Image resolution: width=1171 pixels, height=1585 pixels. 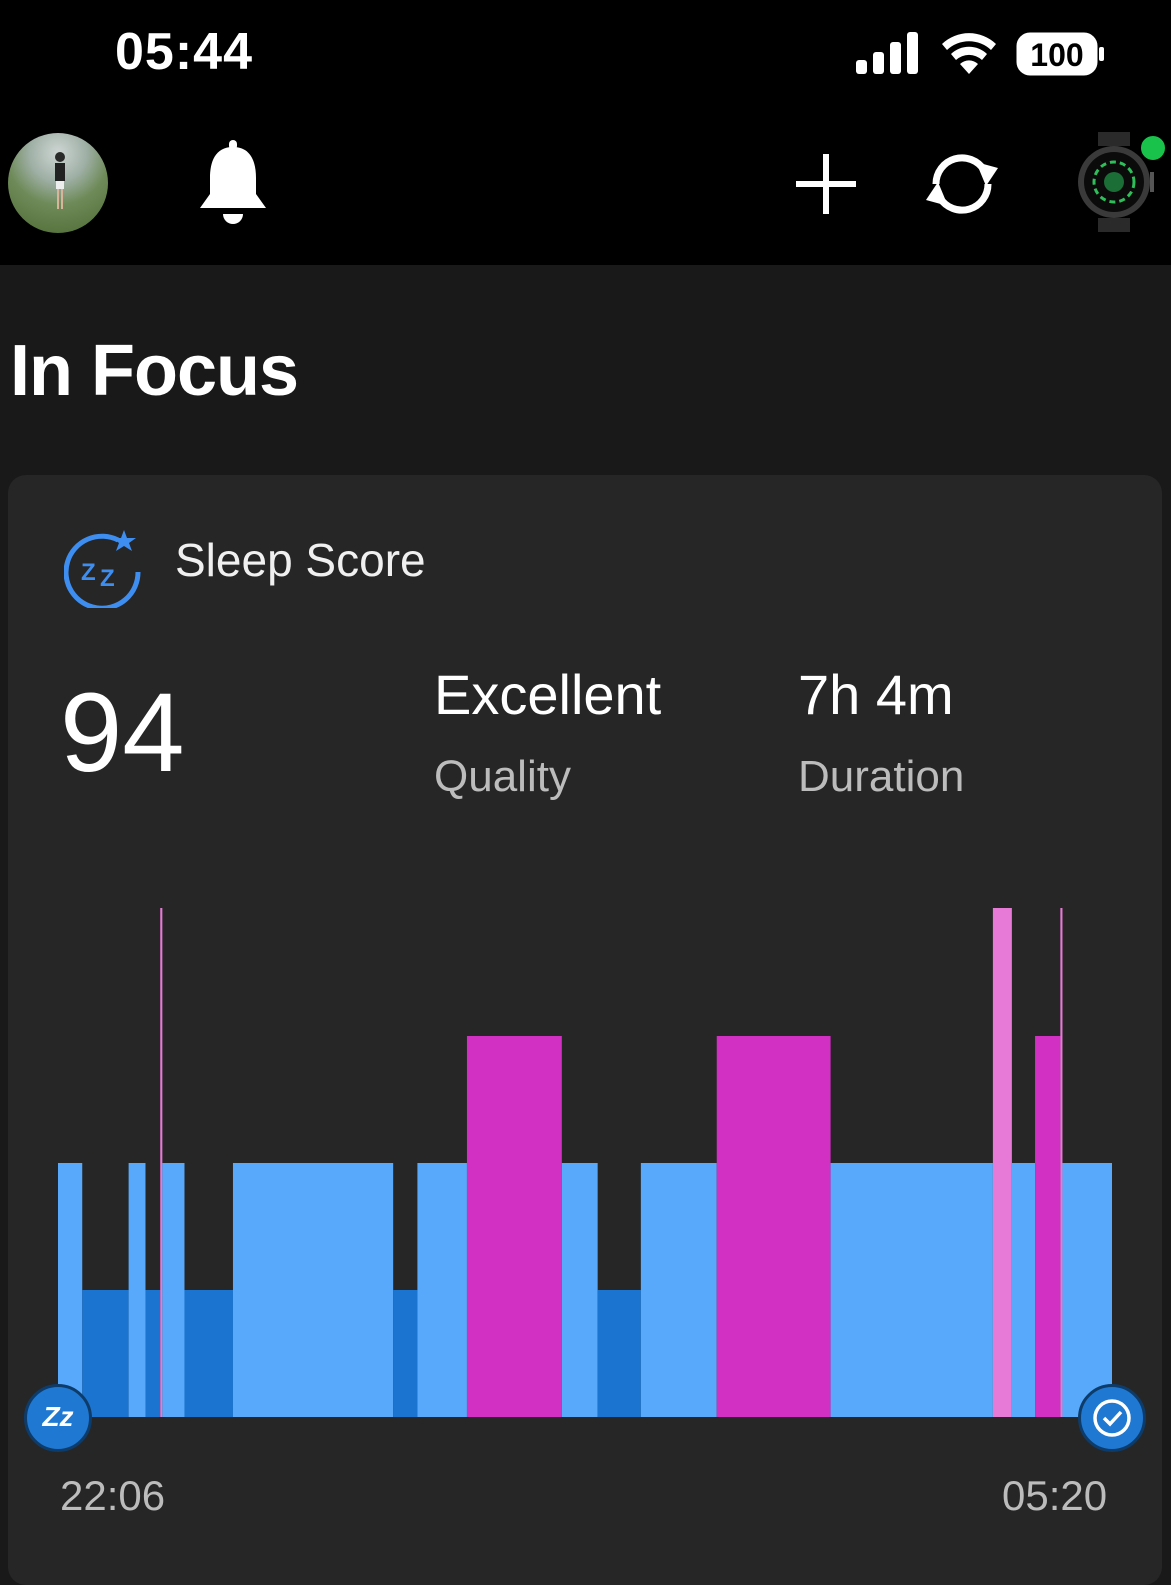 I want to click on duration-value: 7h 4m, so click(x=876, y=694).